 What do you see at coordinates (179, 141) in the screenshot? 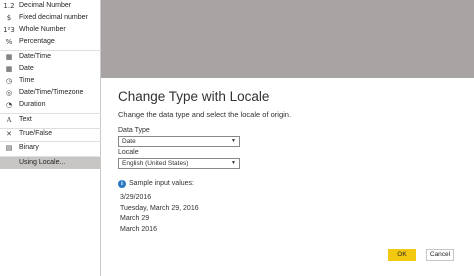
I see `data-type-select: Date ▼` at bounding box center [179, 141].